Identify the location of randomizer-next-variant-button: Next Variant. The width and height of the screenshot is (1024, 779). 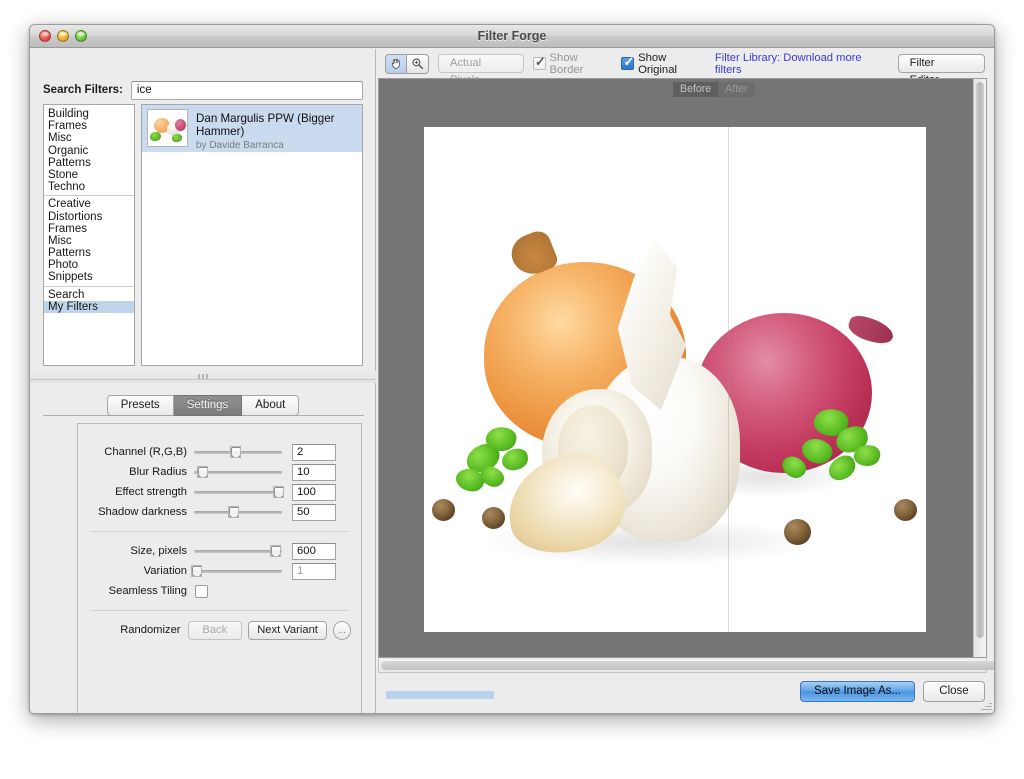
(288, 630).